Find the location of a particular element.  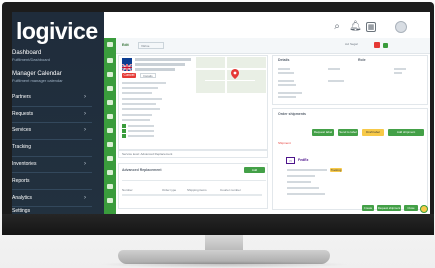

status-dot is located at coordinates (385, 45).